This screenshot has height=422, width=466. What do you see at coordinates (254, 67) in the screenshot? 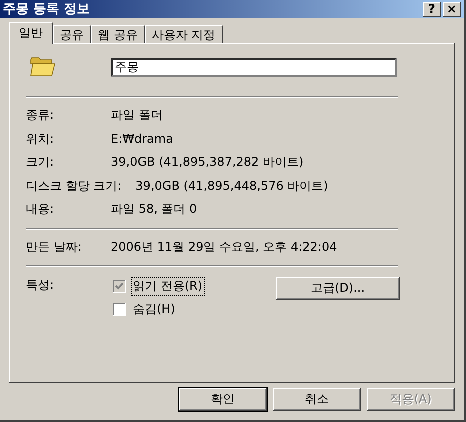
I see `name-field: 주몽` at bounding box center [254, 67].